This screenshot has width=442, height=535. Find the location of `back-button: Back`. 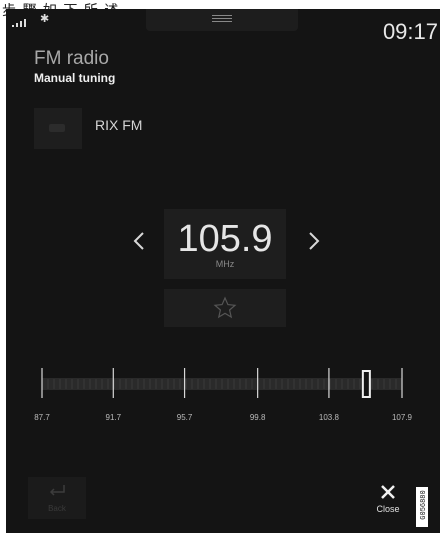

back-button: Back is located at coordinates (57, 498).